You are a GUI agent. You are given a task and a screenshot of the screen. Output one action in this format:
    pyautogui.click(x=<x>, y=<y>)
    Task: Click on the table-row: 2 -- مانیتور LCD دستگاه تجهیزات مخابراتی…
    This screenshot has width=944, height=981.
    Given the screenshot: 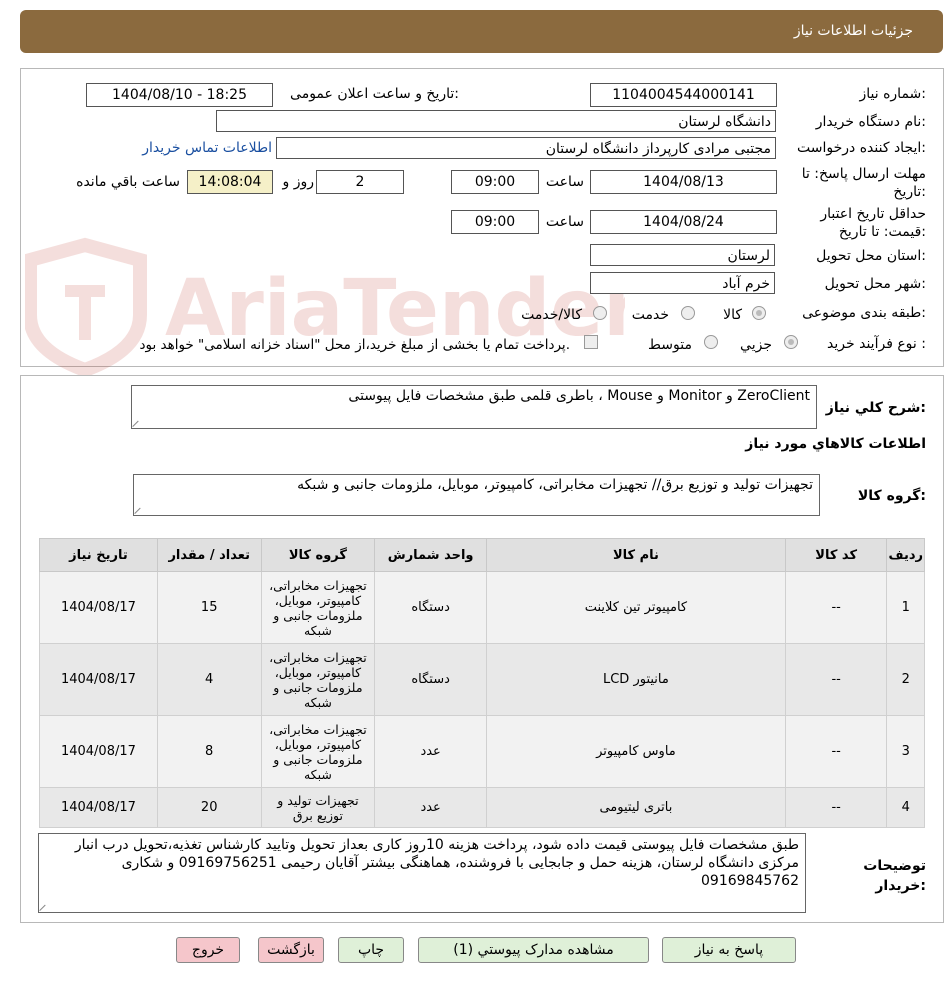 What is the action you would take?
    pyautogui.click(x=482, y=679)
    